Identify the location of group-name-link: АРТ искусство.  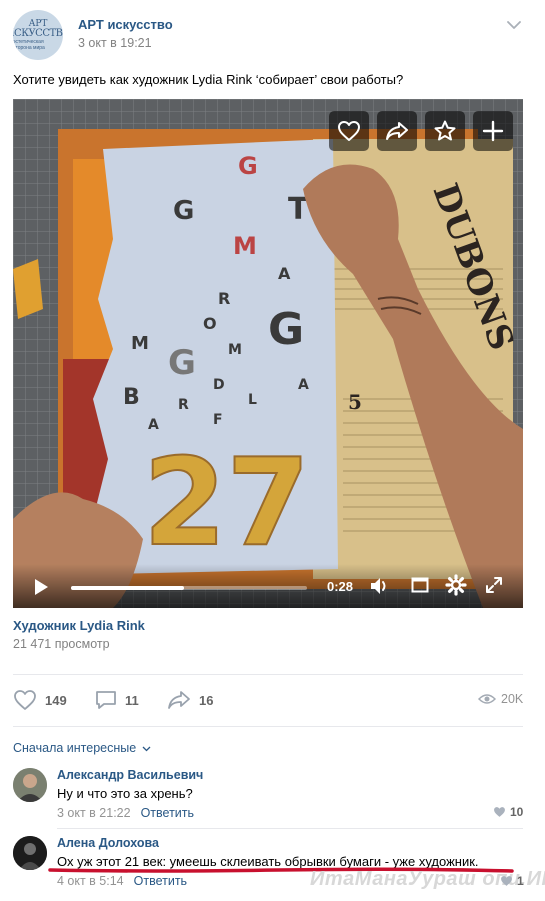
(125, 24).